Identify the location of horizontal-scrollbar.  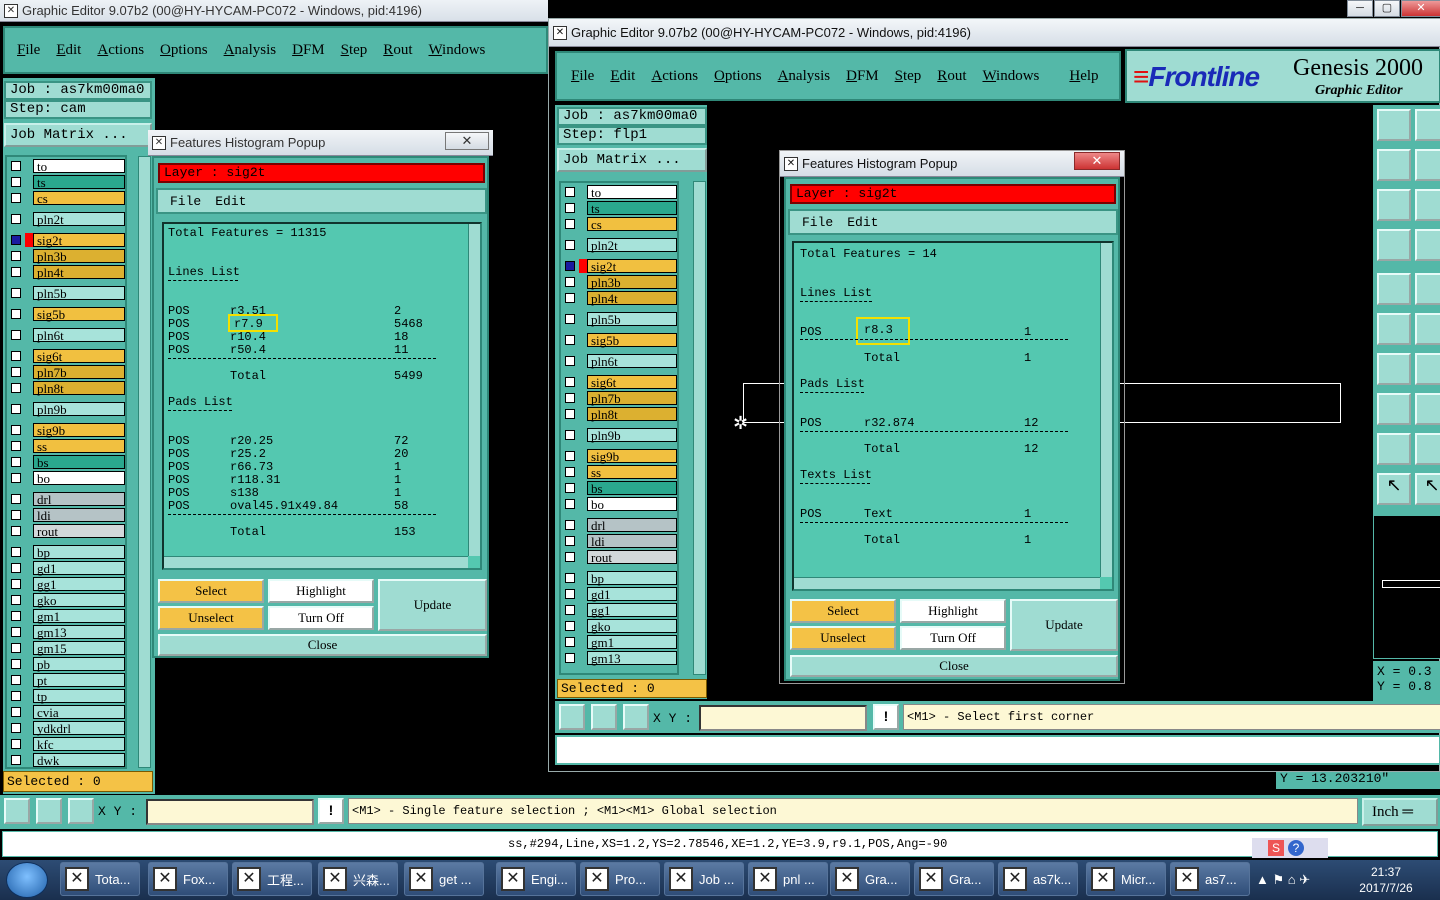
(316, 562).